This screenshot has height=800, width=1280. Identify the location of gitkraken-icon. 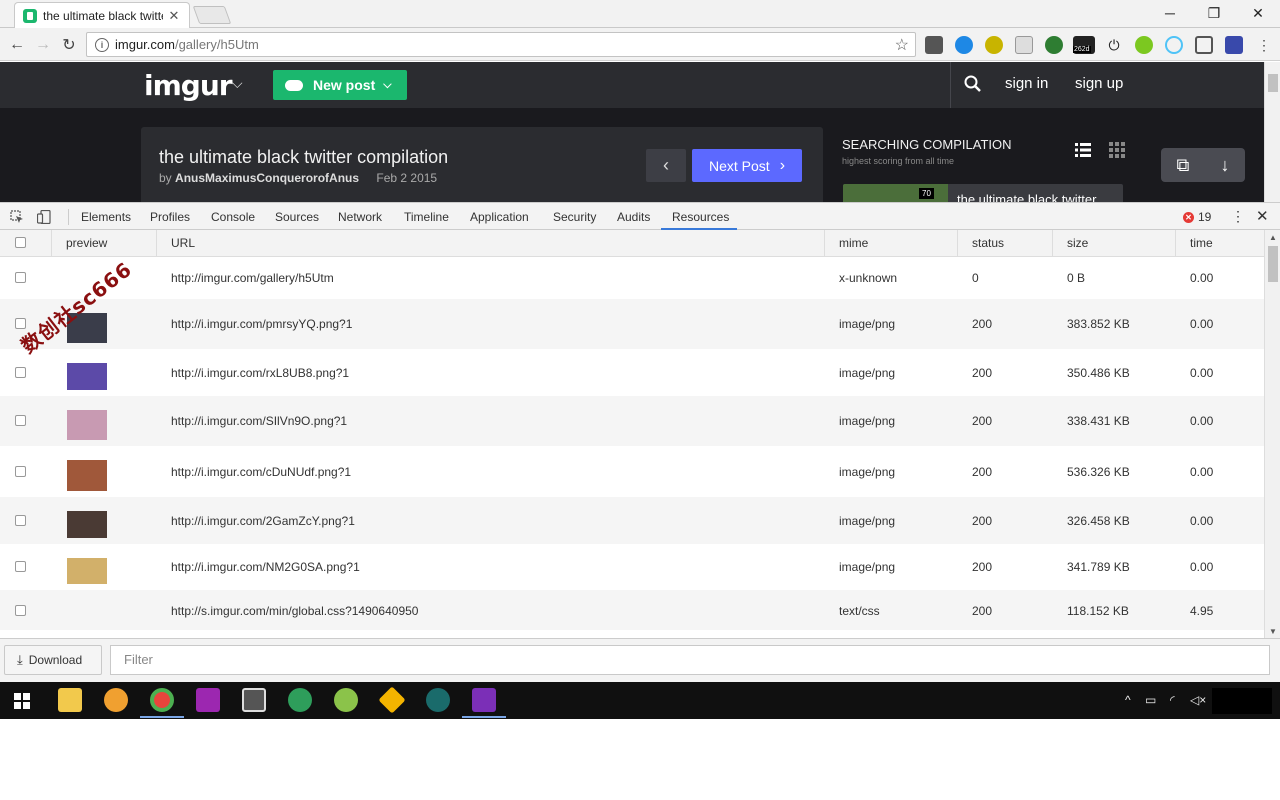
(438, 700).